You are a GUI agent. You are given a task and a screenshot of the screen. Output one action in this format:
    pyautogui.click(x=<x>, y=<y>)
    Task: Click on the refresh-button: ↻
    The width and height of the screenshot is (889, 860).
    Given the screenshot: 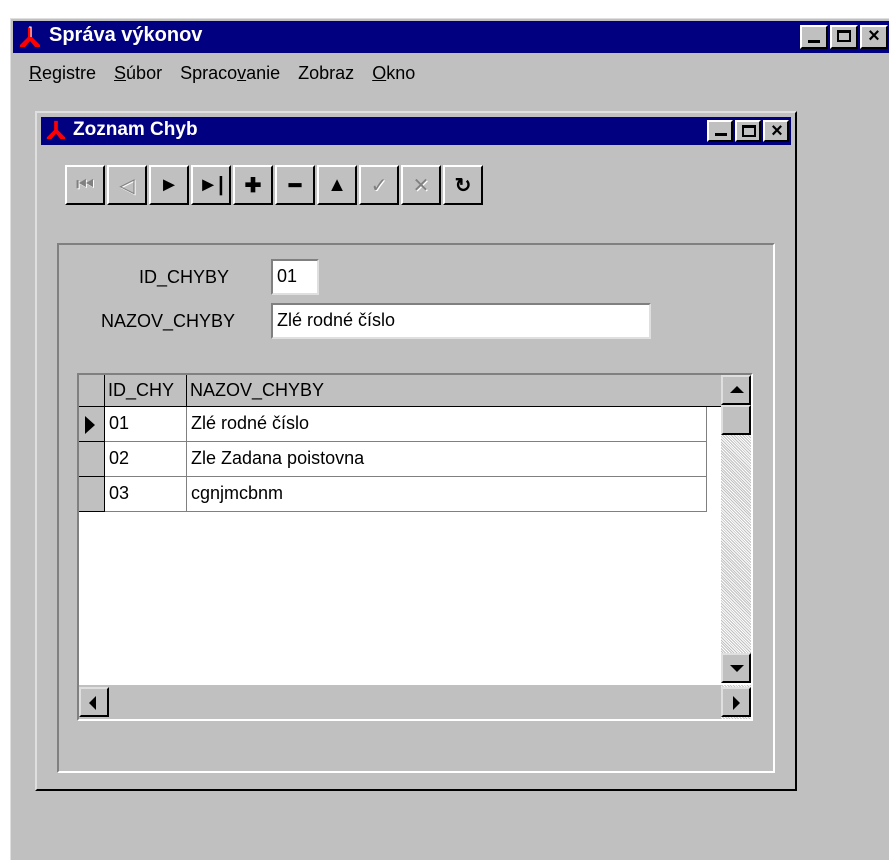 What is the action you would take?
    pyautogui.click(x=463, y=185)
    